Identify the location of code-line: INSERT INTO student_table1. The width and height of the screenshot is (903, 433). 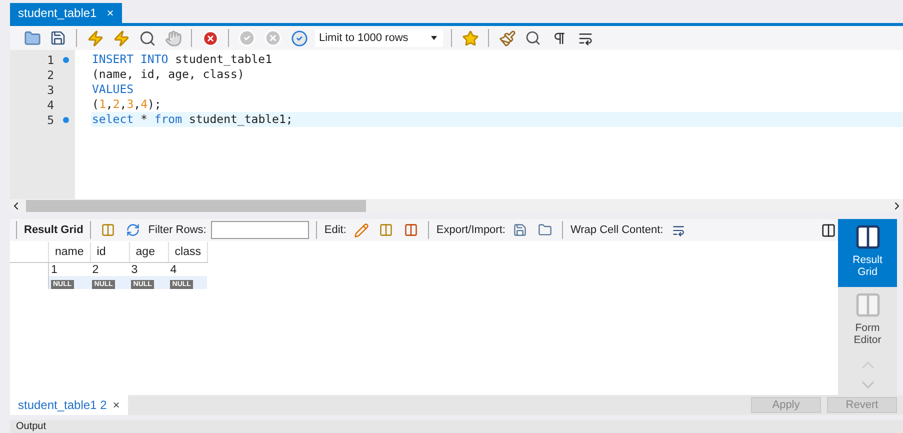
(182, 60).